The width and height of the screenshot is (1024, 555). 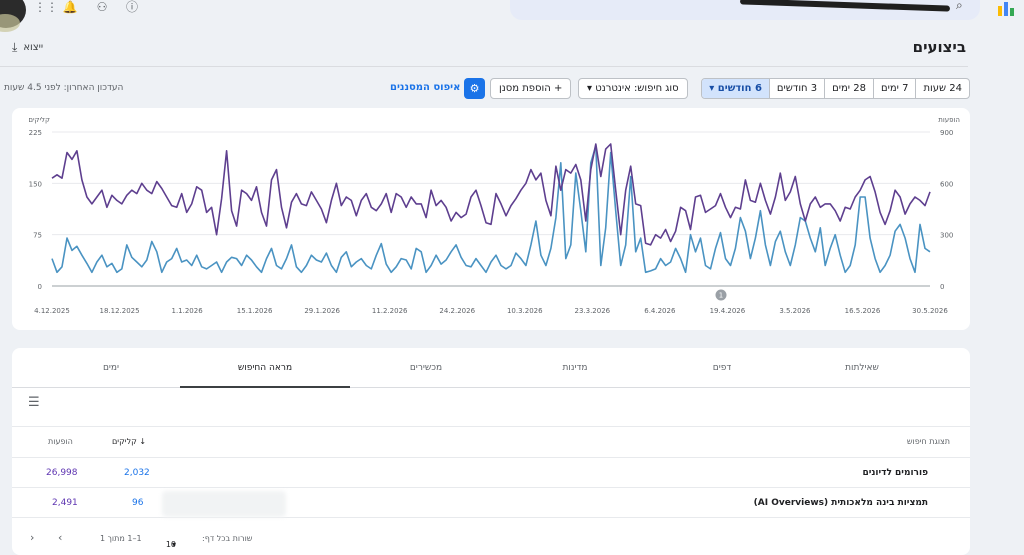 What do you see at coordinates (60, 441) in the screenshot?
I see `column-impressions: הופעות` at bounding box center [60, 441].